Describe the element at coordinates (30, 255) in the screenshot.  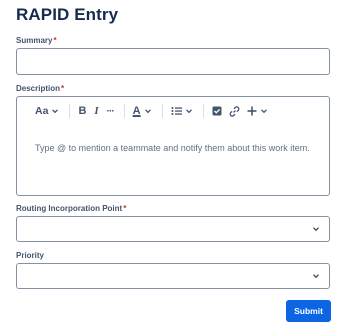
I see `priority-label: Priority` at that location.